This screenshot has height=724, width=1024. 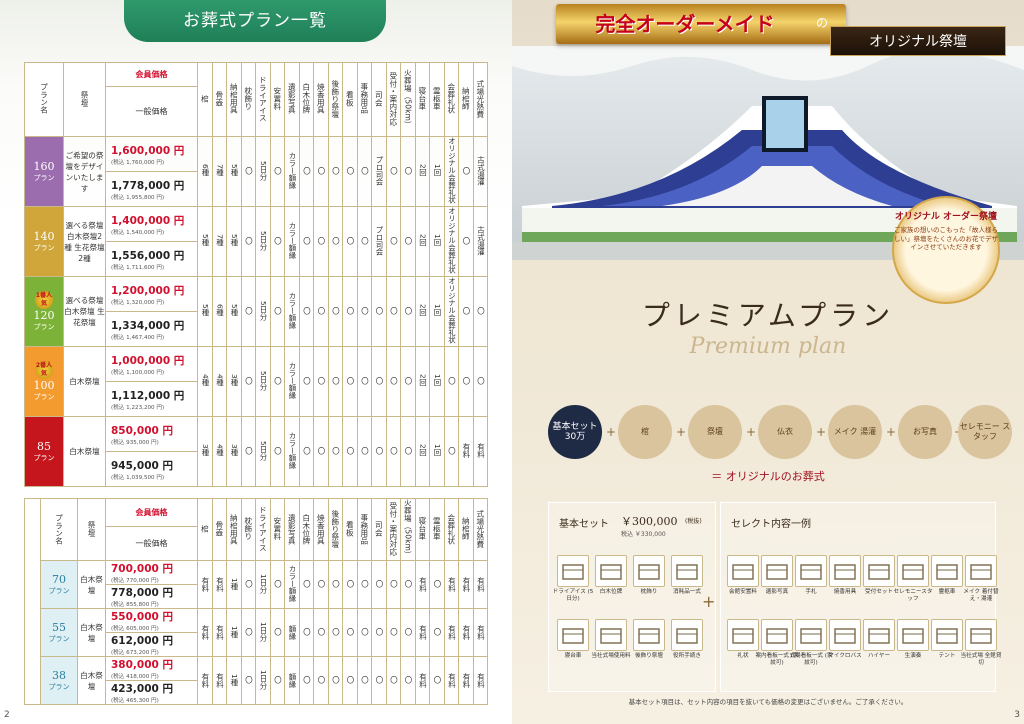 What do you see at coordinates (151, 74) in the screenshot?
I see `header-member-price: 会員価格` at bounding box center [151, 74].